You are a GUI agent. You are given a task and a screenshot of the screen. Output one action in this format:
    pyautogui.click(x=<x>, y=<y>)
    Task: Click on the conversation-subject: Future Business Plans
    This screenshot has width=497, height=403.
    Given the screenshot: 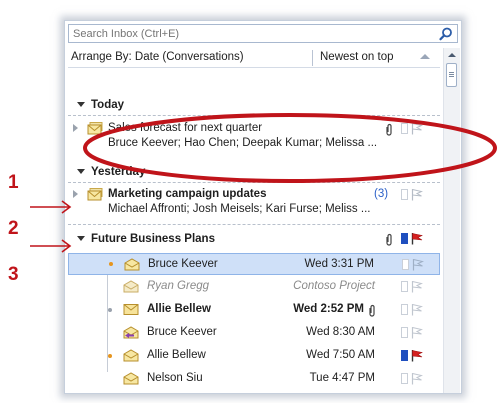 What is the action you would take?
    pyautogui.click(x=153, y=239)
    